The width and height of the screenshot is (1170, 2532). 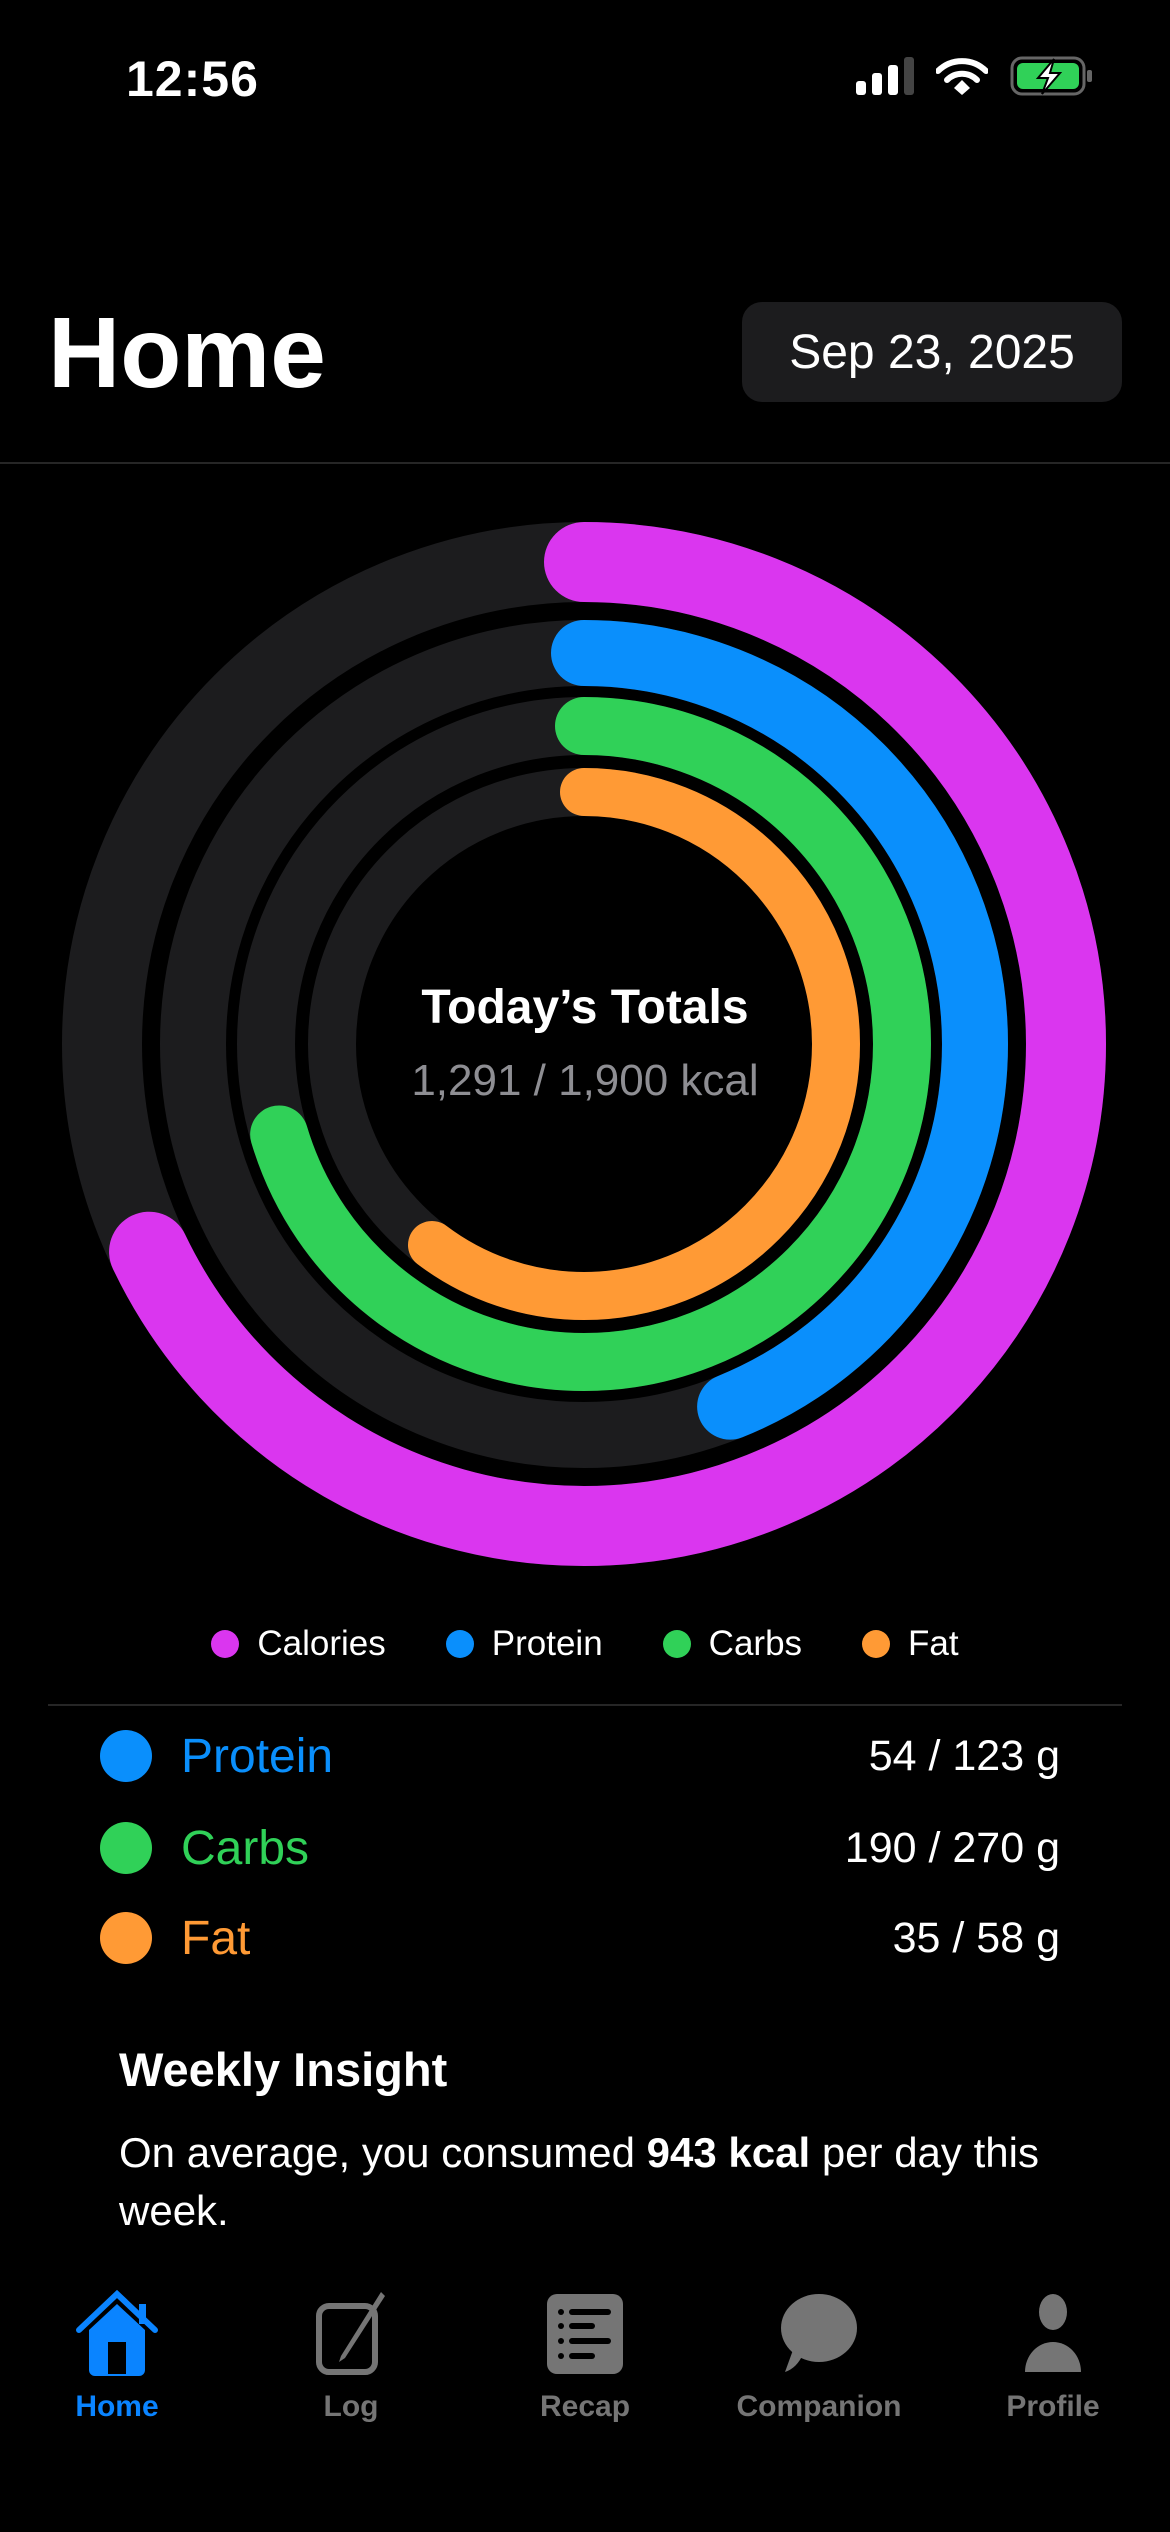 I want to click on legend-label: Carbs, so click(x=755, y=1643).